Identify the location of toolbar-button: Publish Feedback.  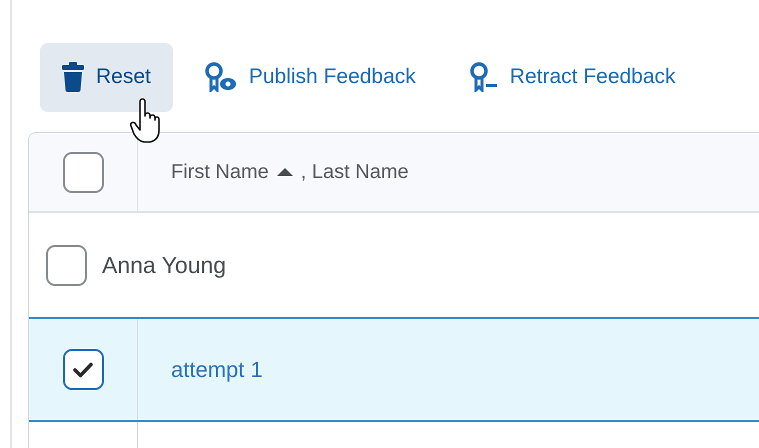
(310, 77).